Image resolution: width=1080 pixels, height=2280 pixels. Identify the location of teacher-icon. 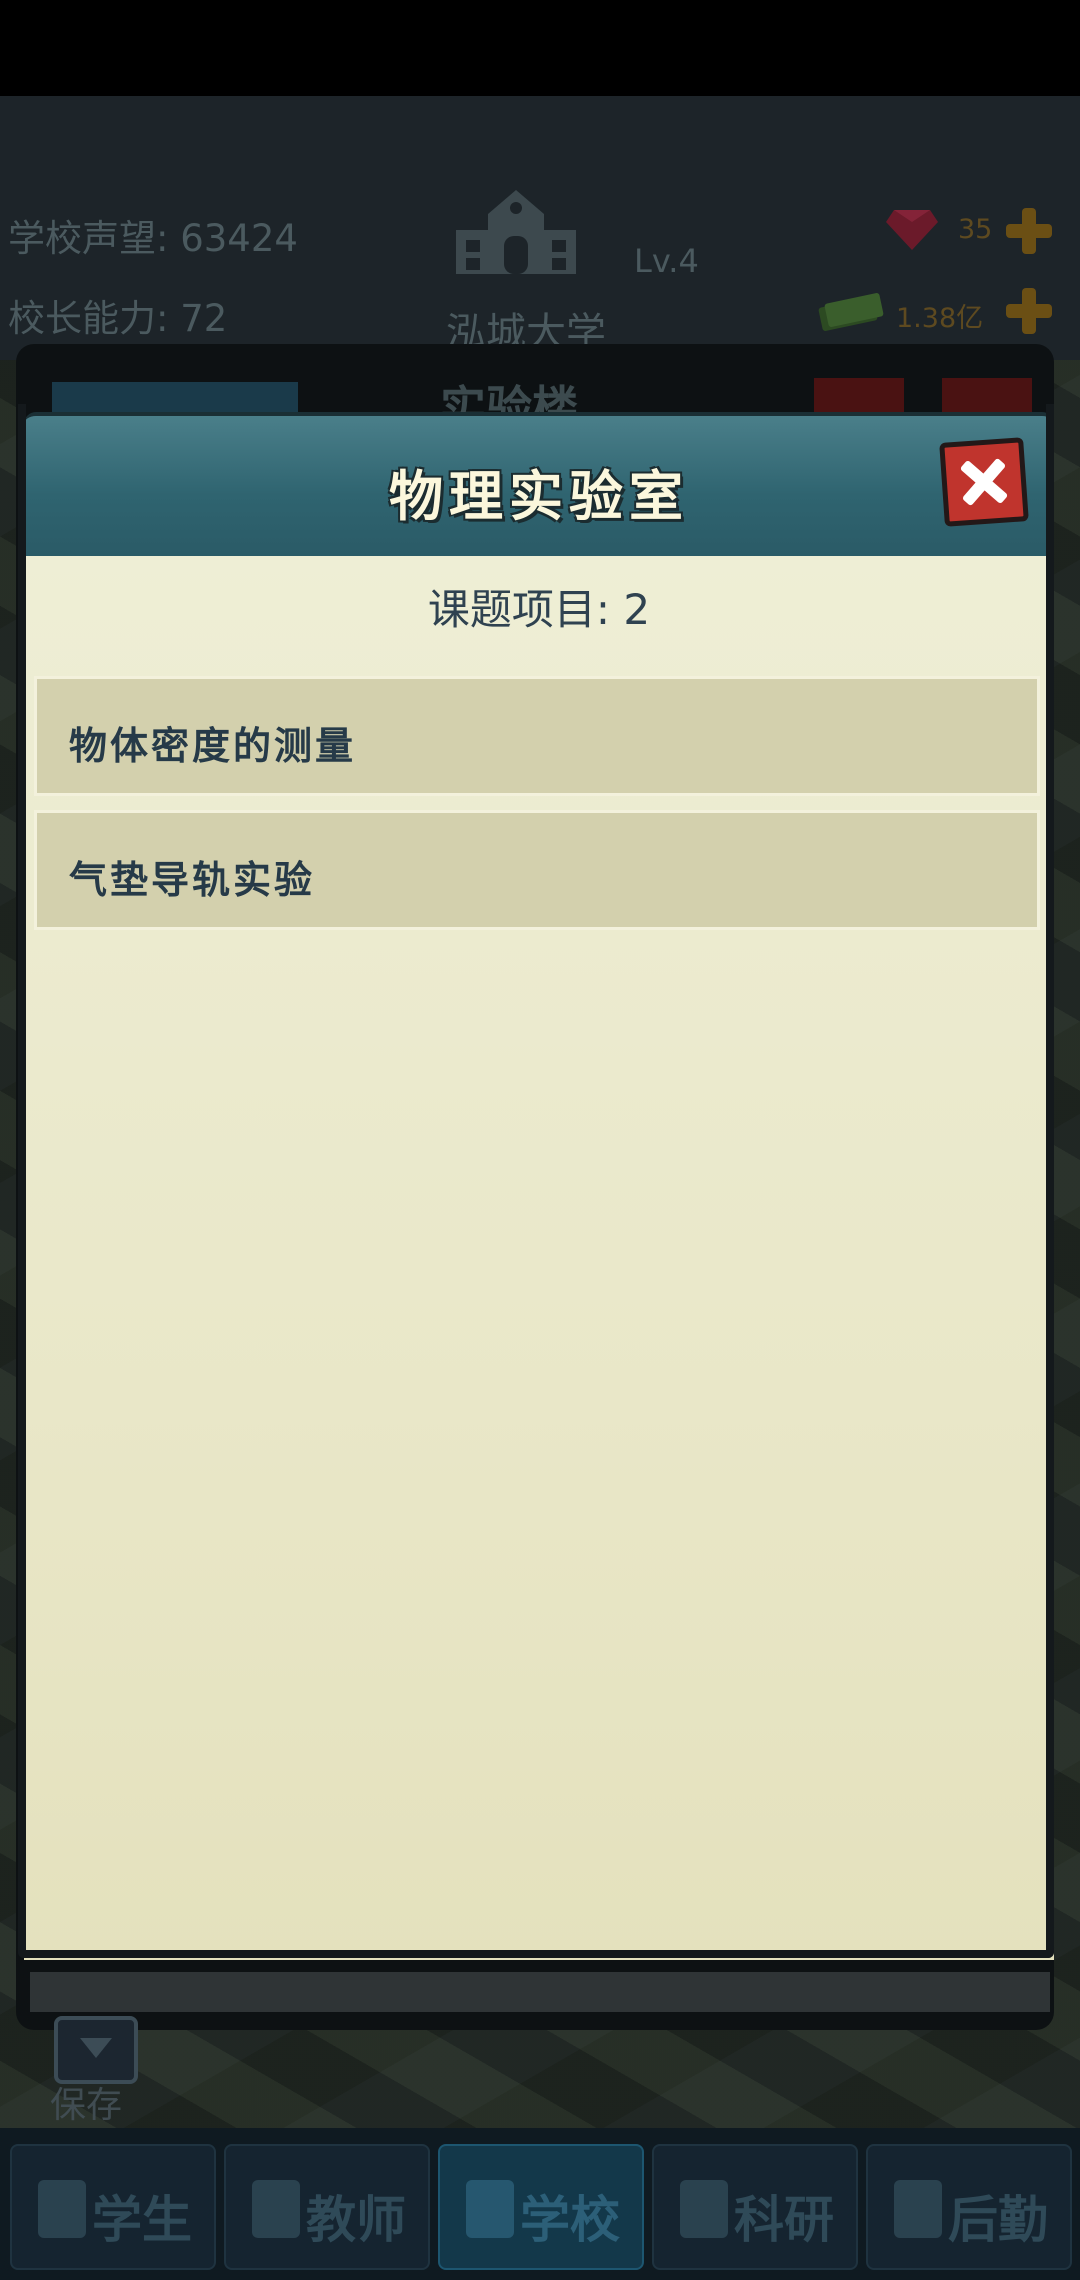
(276, 2209).